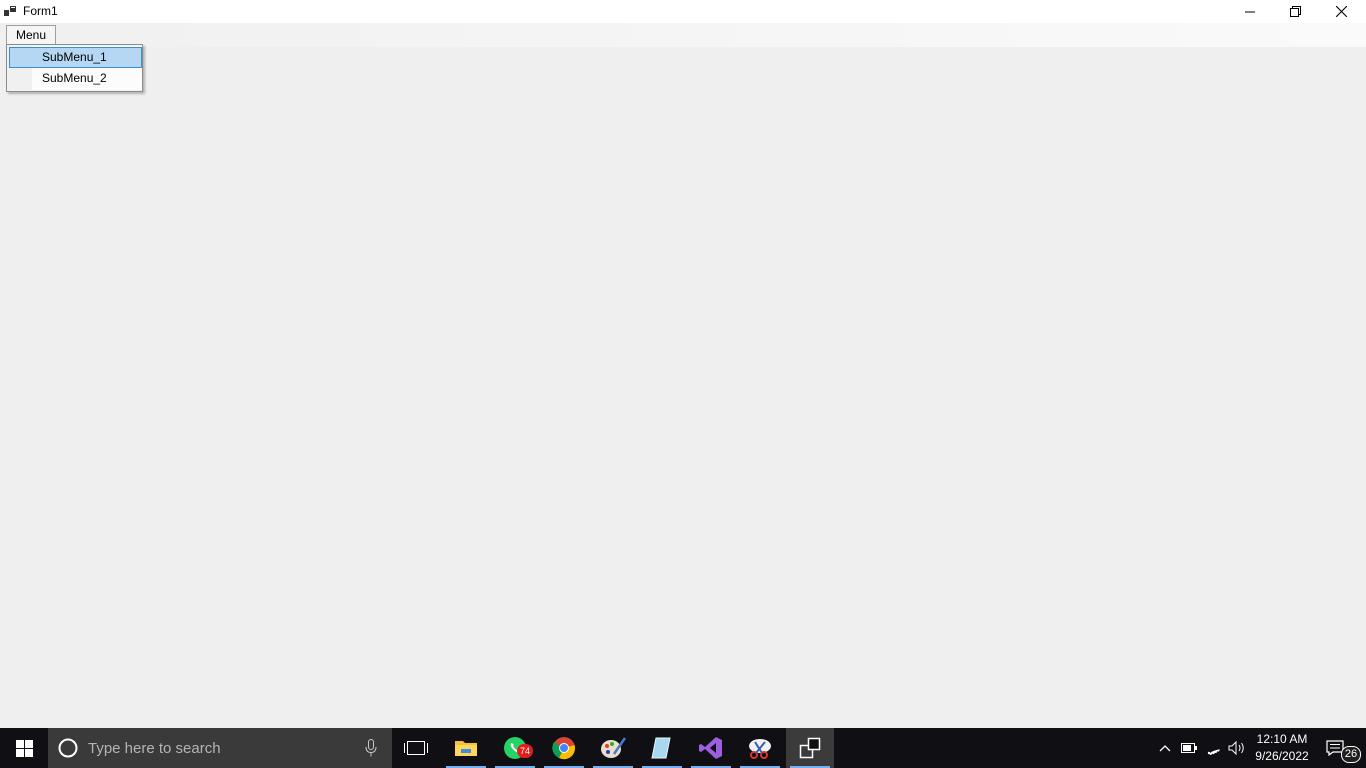  I want to click on submenu-item-1: SubMenu_1, so click(75, 57).